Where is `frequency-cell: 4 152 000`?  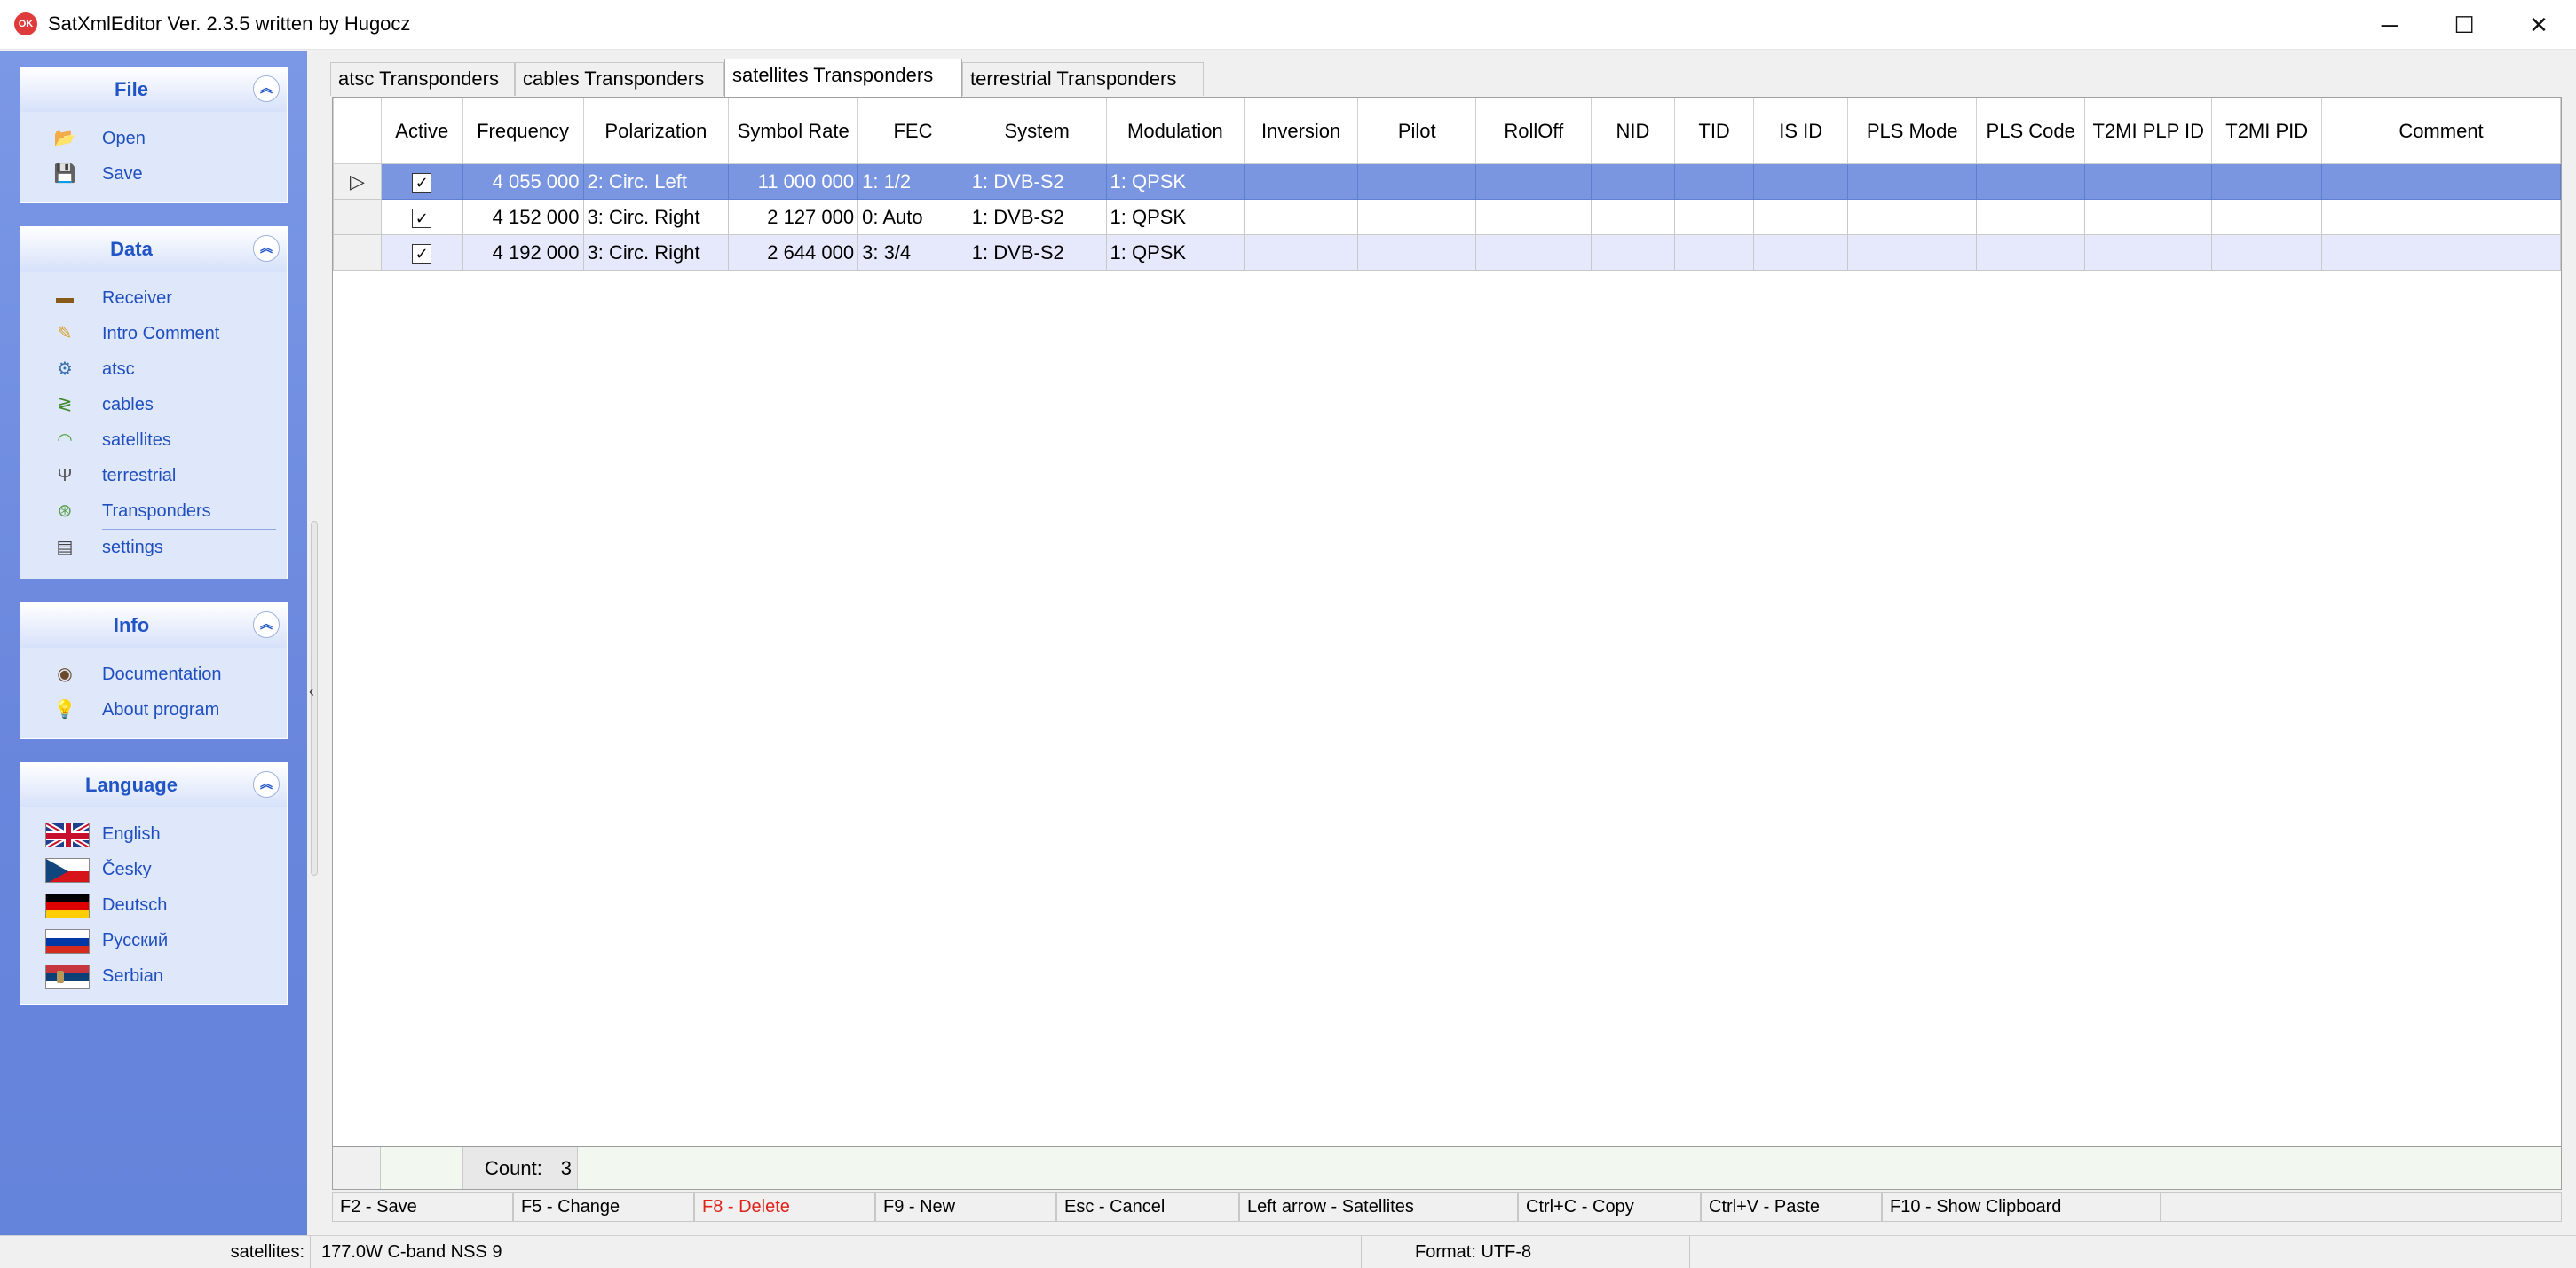 frequency-cell: 4 152 000 is located at coordinates (523, 217).